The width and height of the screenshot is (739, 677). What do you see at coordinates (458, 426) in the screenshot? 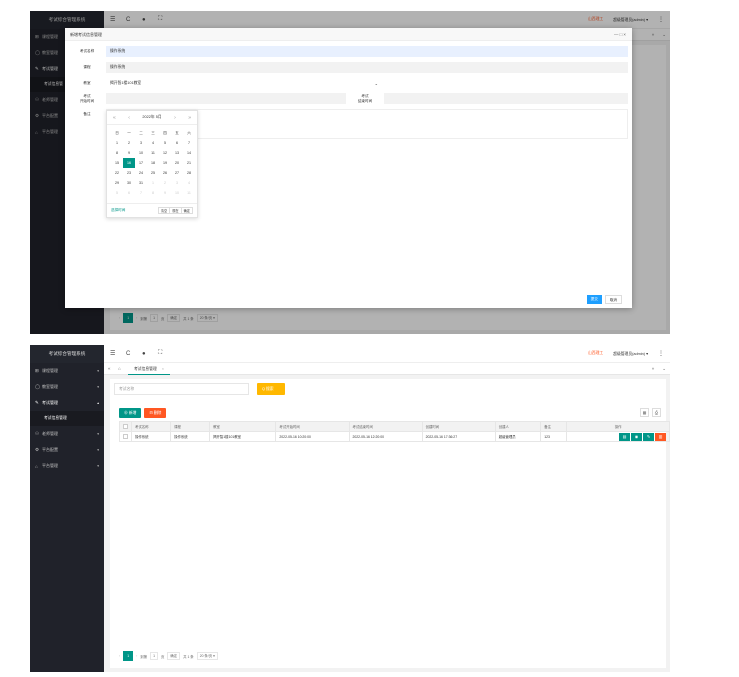
I see `col-created-time: 创建时间` at bounding box center [458, 426].